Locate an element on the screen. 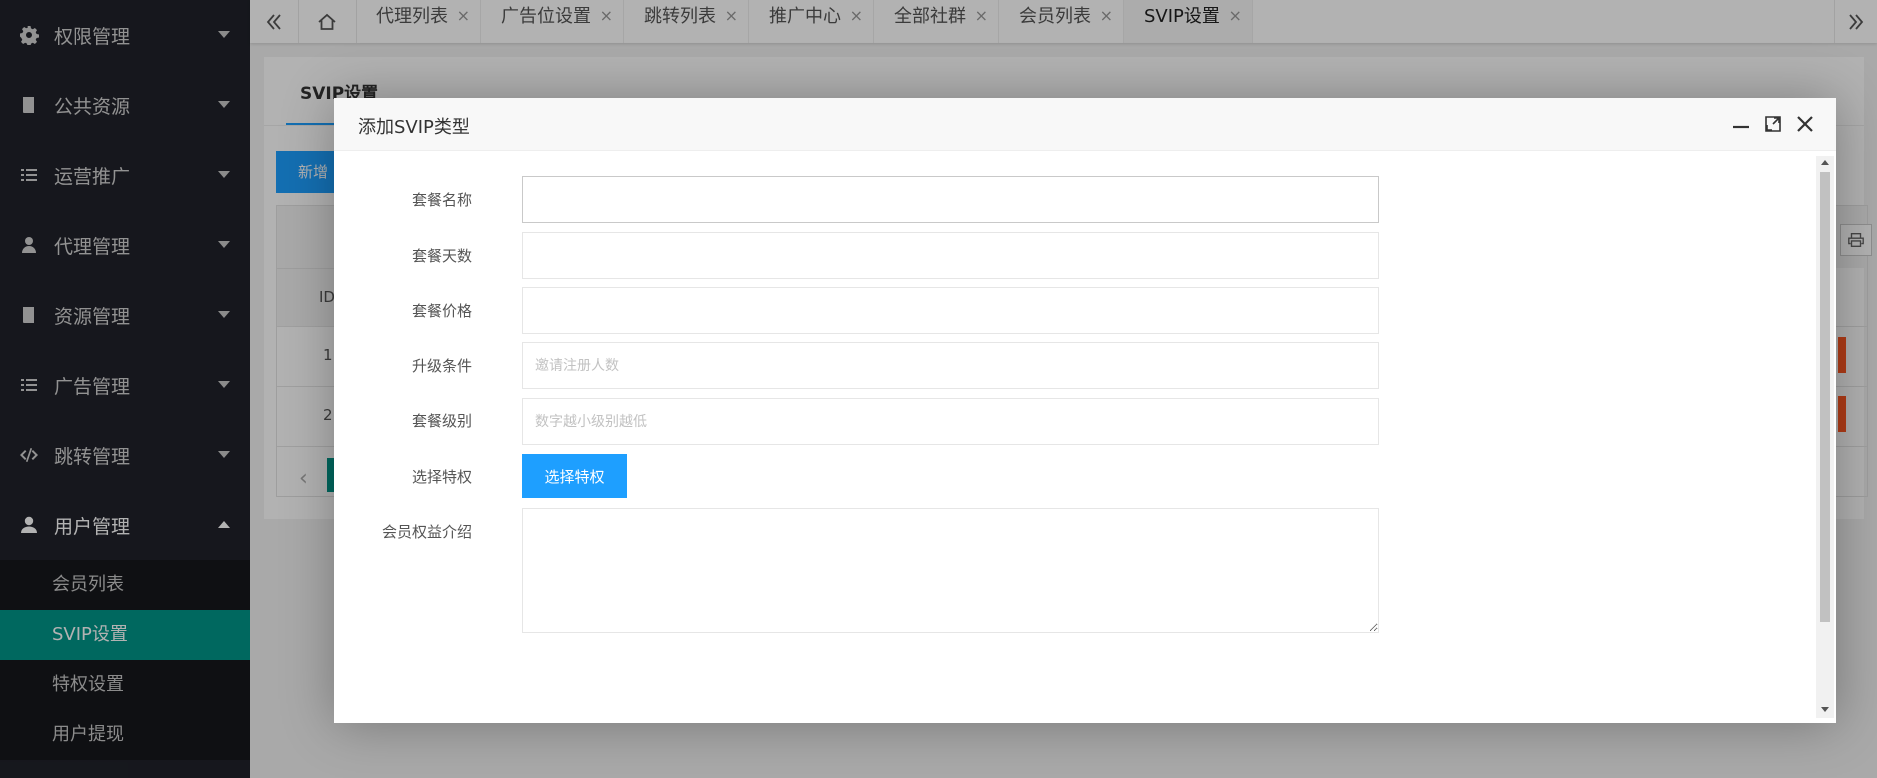  member-benefits-textarea is located at coordinates (950, 570).